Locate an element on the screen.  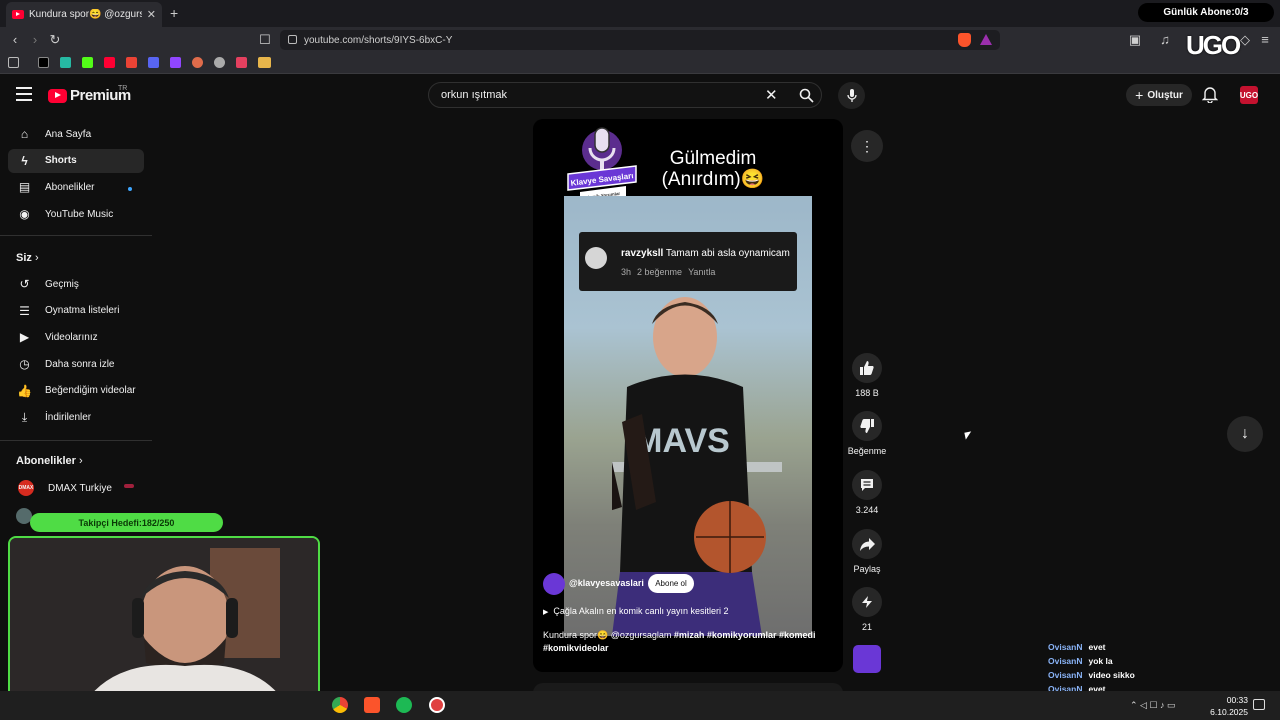
new-tab-button: + is located at coordinates (174, 13).